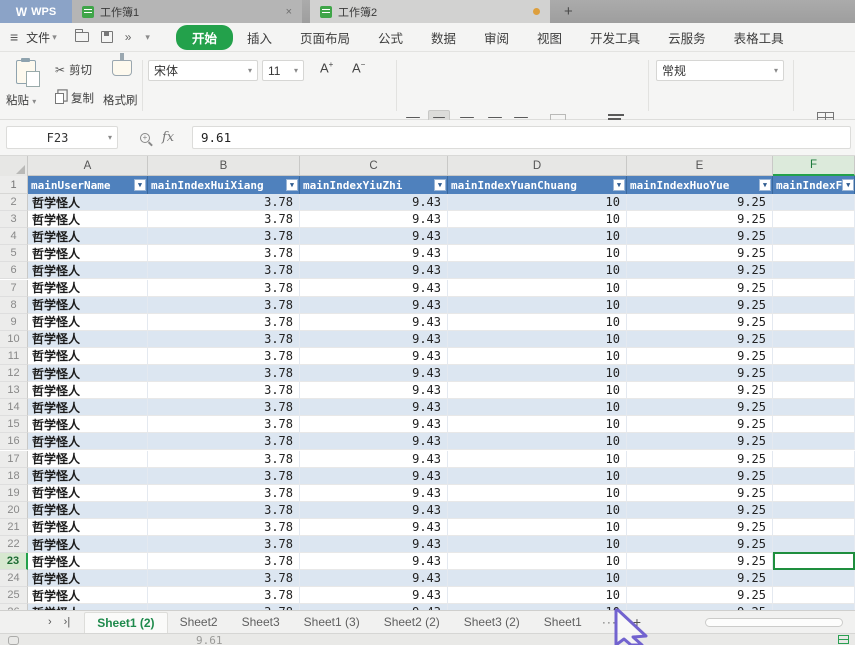  Describe the element at coordinates (325, 37) in the screenshot. I see `ribbon-tab-页面布局: 页面布局` at that location.